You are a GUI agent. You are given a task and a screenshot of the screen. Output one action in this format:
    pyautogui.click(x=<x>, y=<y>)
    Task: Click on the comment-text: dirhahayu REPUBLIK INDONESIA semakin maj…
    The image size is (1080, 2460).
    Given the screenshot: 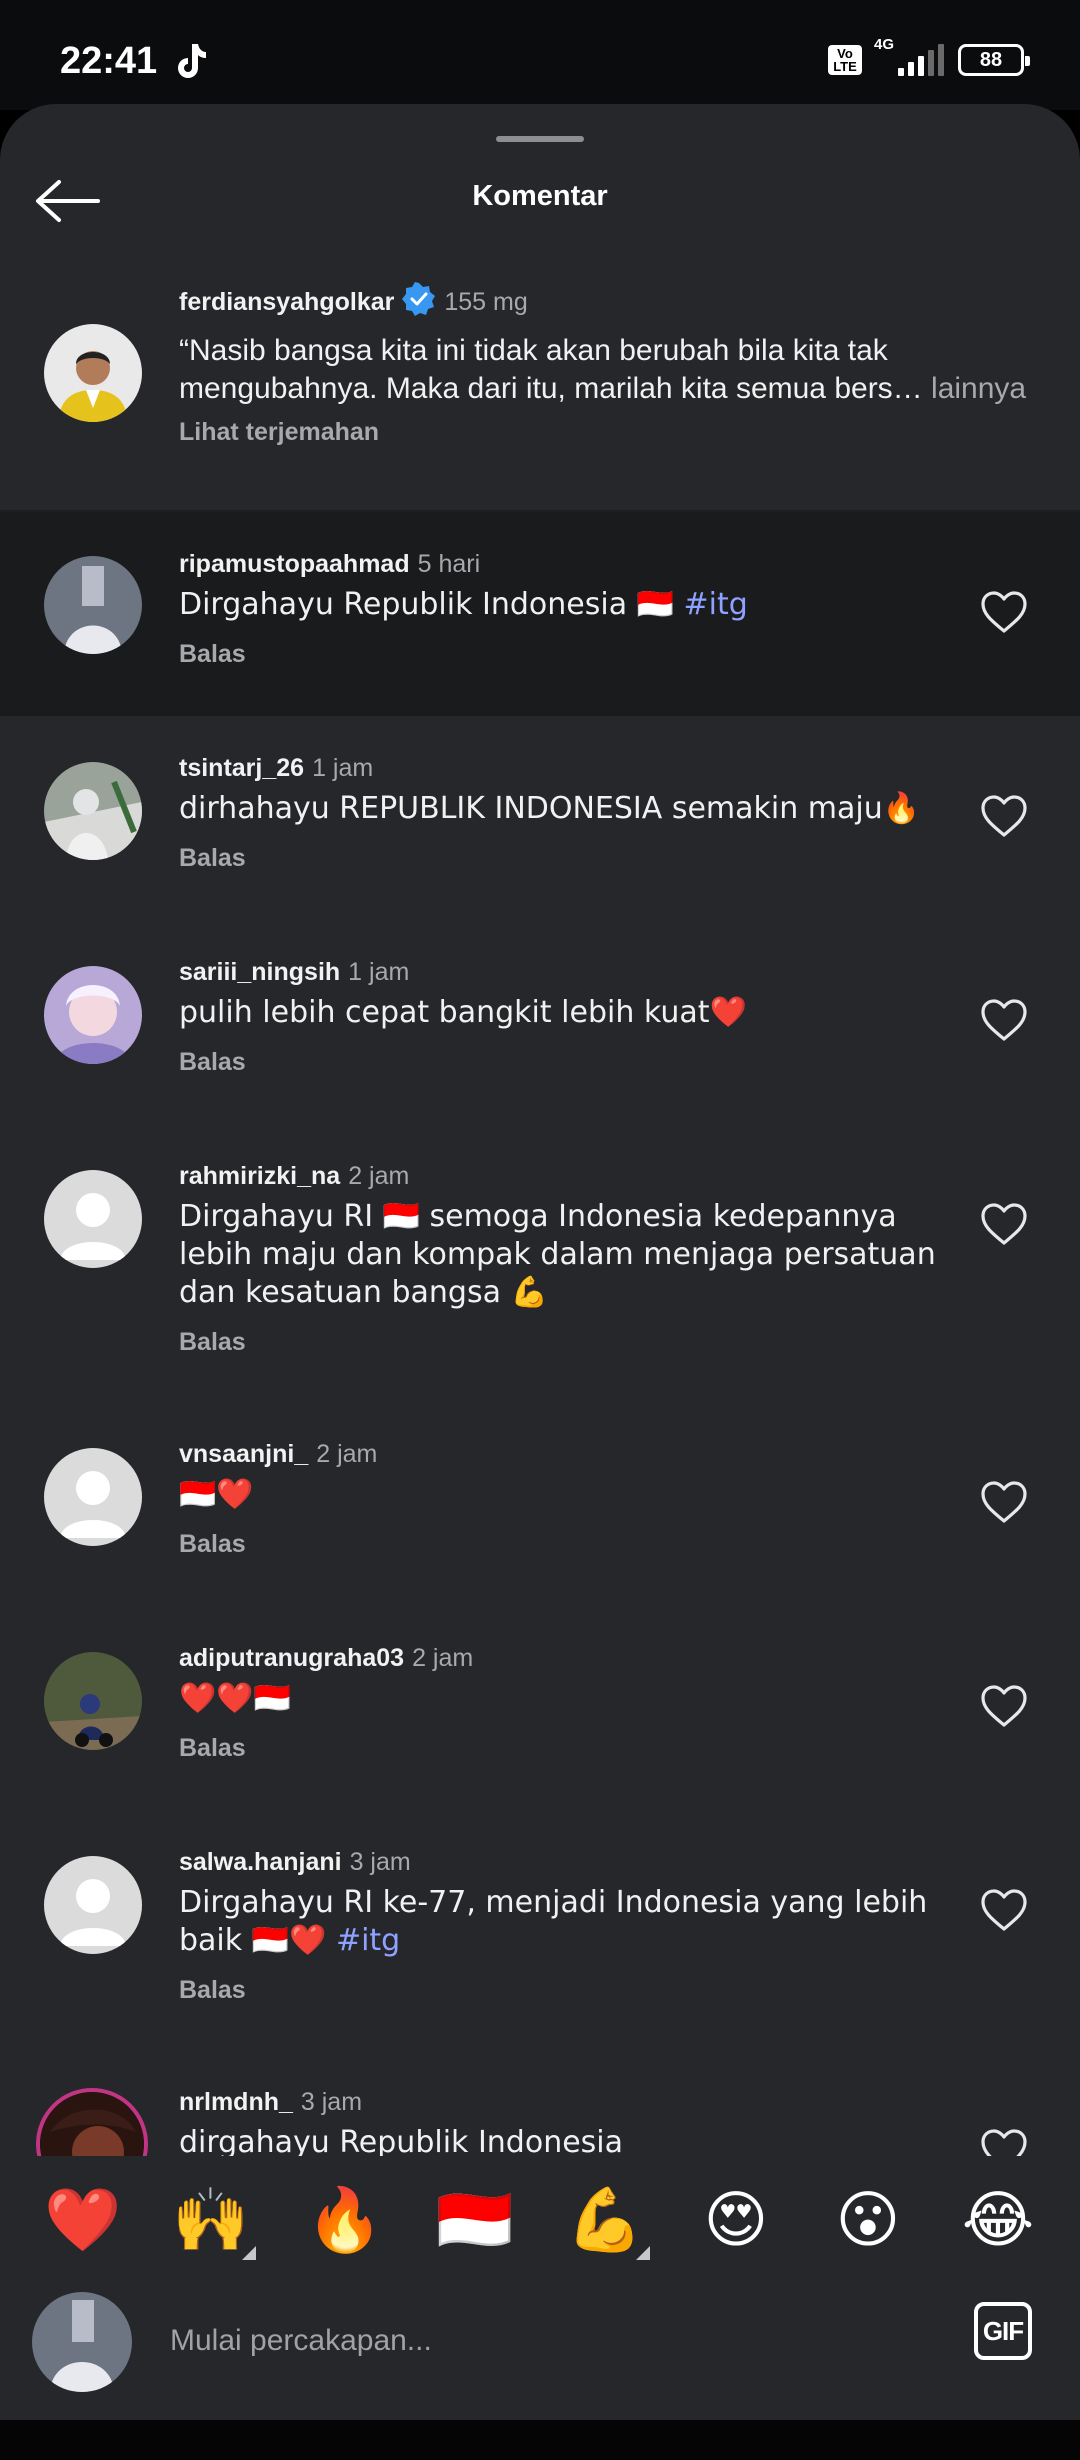 What is the action you would take?
    pyautogui.click(x=550, y=808)
    